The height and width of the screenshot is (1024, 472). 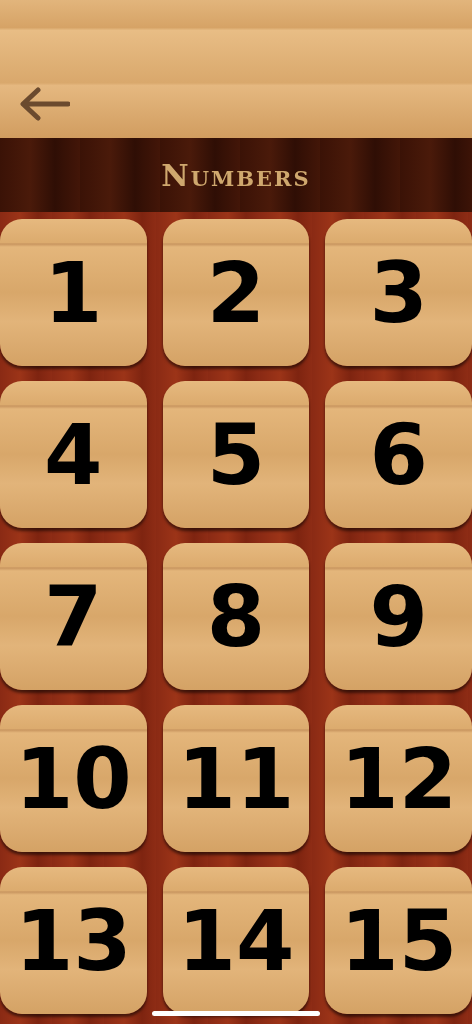 What do you see at coordinates (73, 292) in the screenshot?
I see `number-tile: 1` at bounding box center [73, 292].